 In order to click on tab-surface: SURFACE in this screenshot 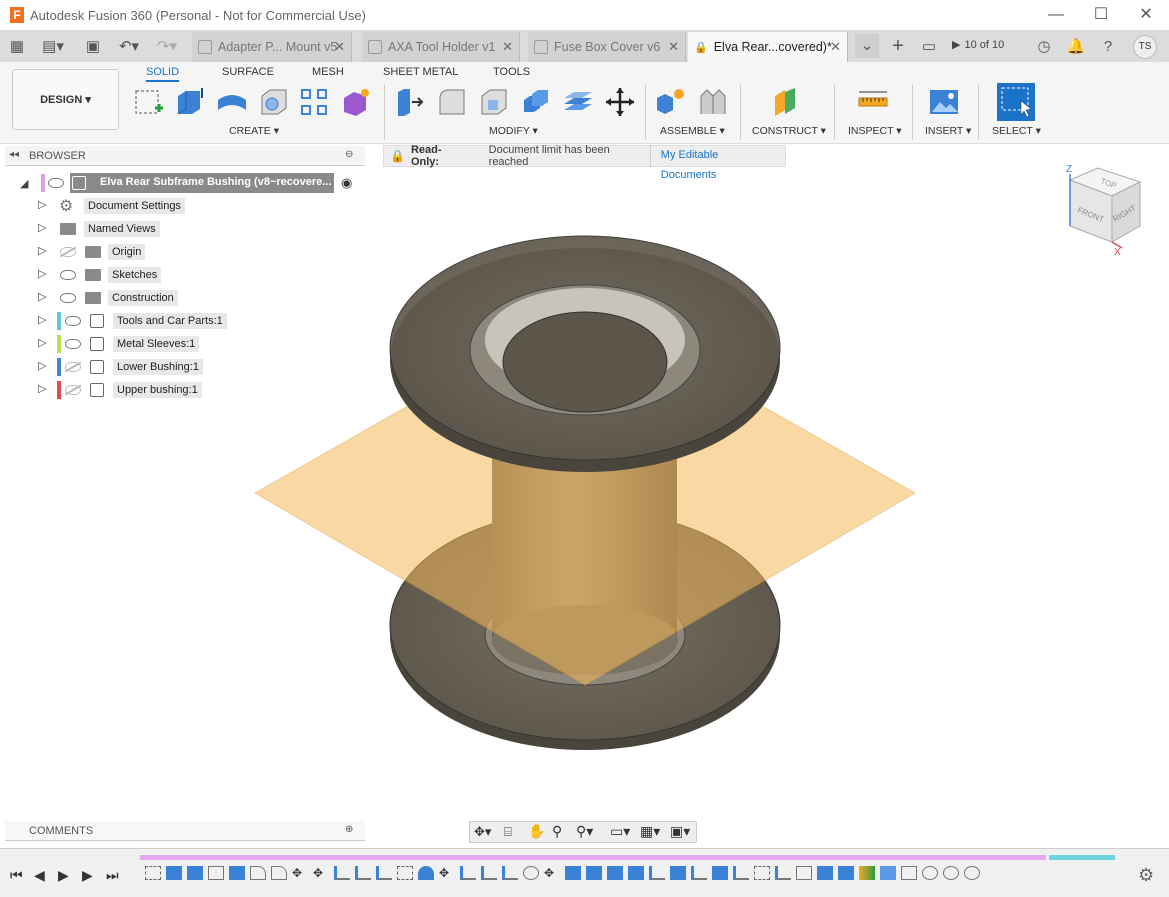, I will do `click(248, 72)`.